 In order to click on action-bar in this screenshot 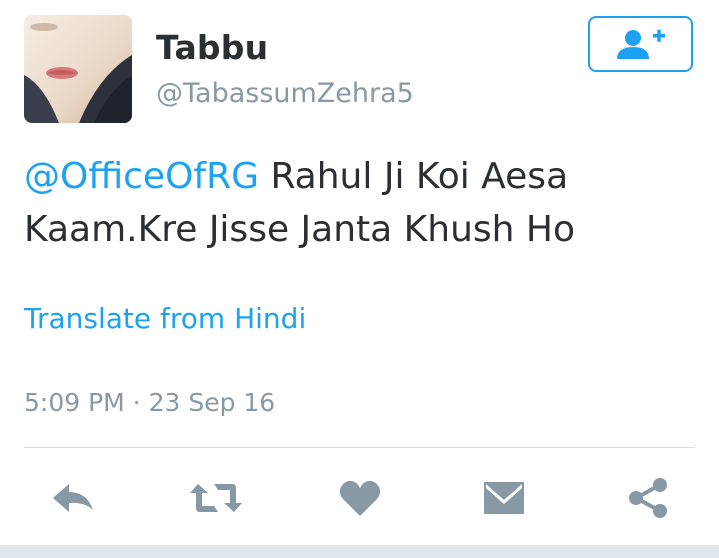, I will do `click(359, 498)`.